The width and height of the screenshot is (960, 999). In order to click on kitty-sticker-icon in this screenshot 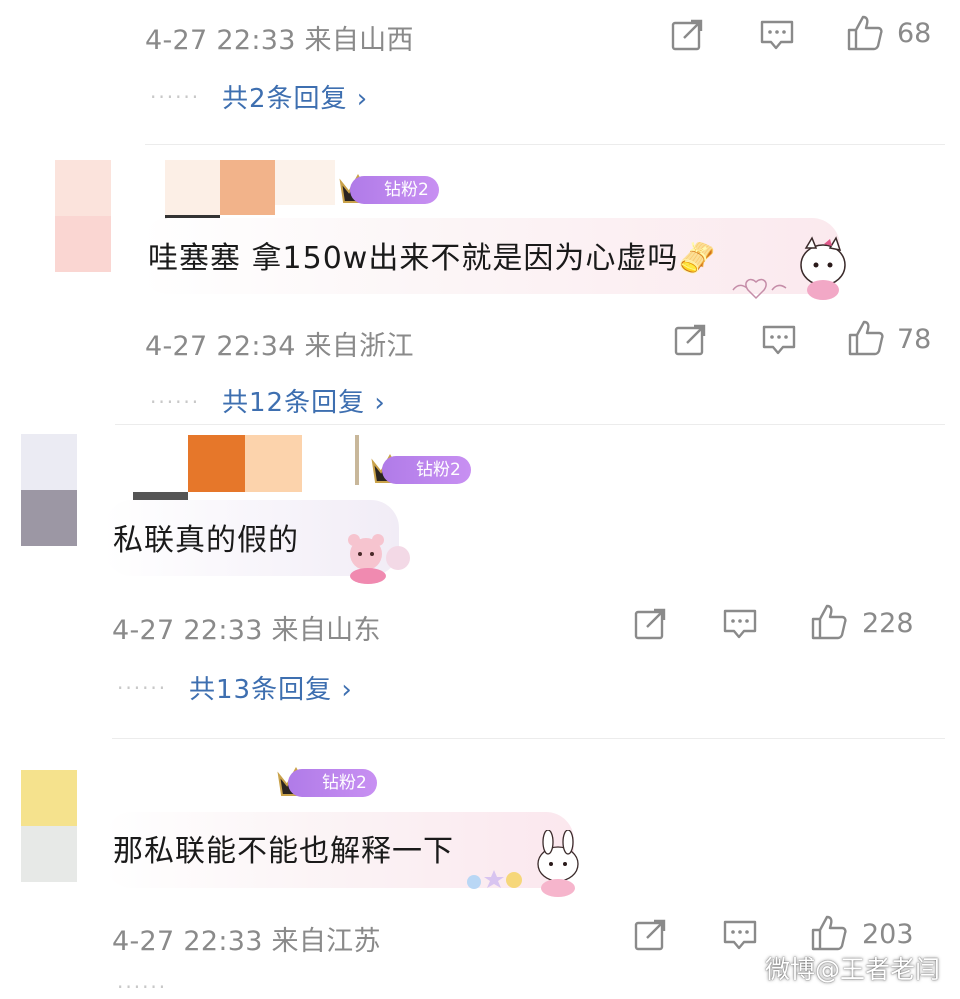, I will do `click(789, 268)`.